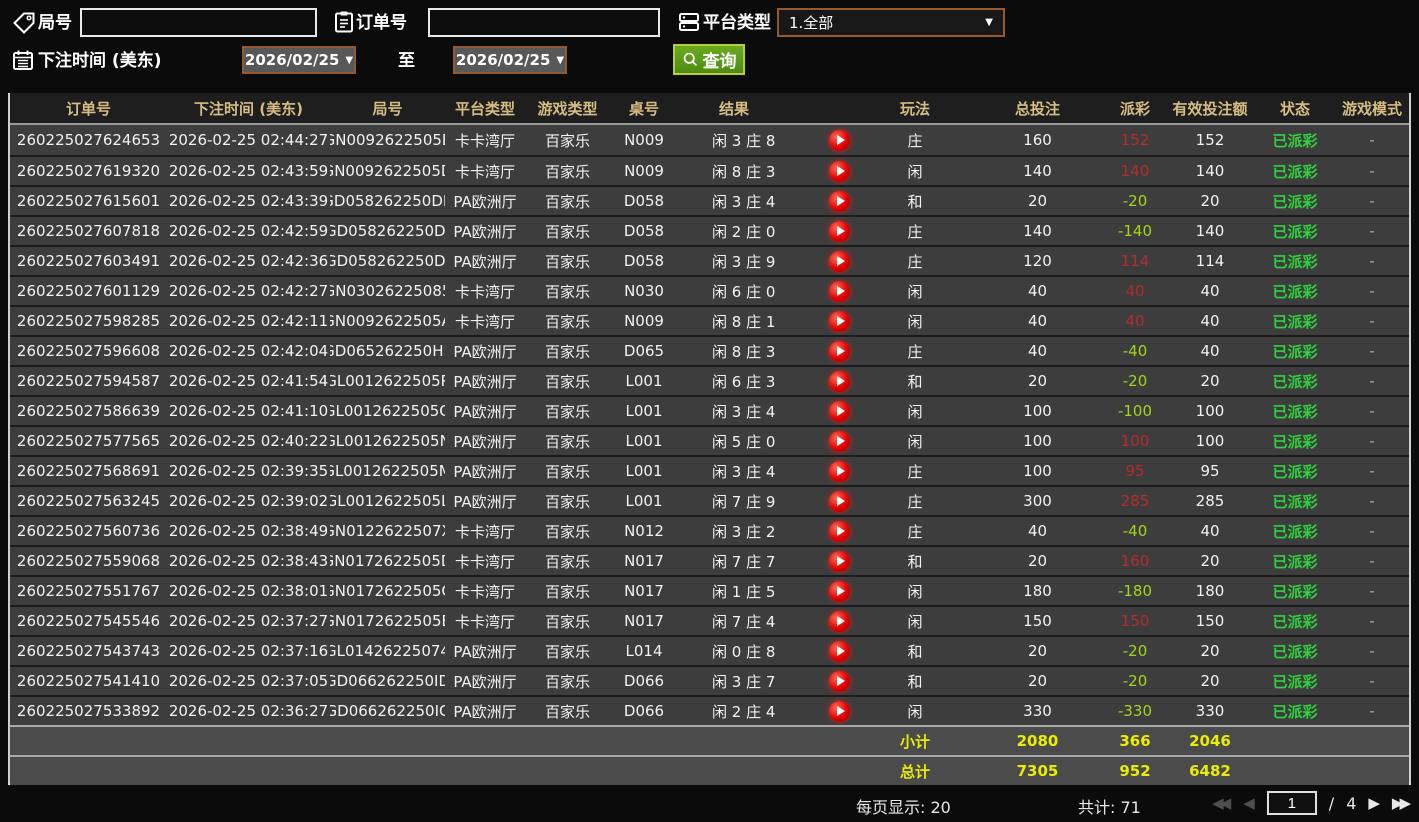  I want to click on platform-cell: 卡卡湾厅, so click(484, 561).